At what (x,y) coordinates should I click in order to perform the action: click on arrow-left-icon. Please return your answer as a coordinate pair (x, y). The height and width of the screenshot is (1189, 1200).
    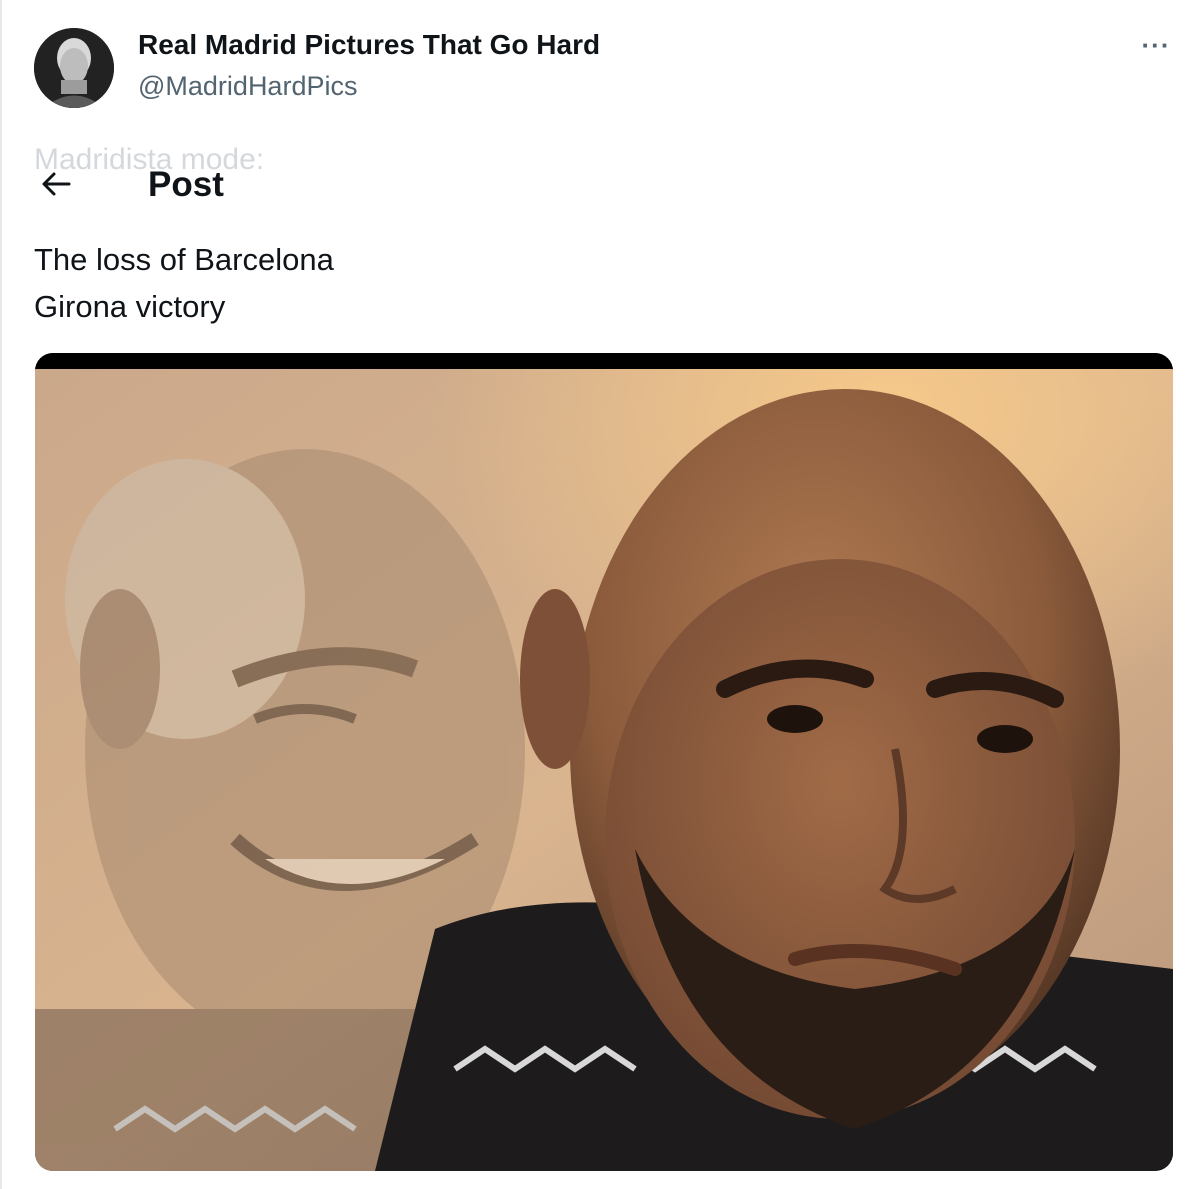
    Looking at the image, I should click on (56, 184).